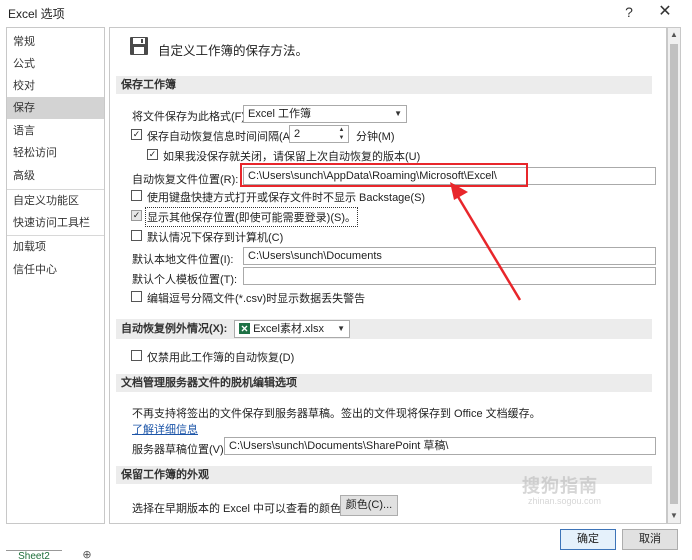 Image resolution: width=692 pixels, height=560 pixels. I want to click on disable-autorecover-checkbox, so click(136, 355).